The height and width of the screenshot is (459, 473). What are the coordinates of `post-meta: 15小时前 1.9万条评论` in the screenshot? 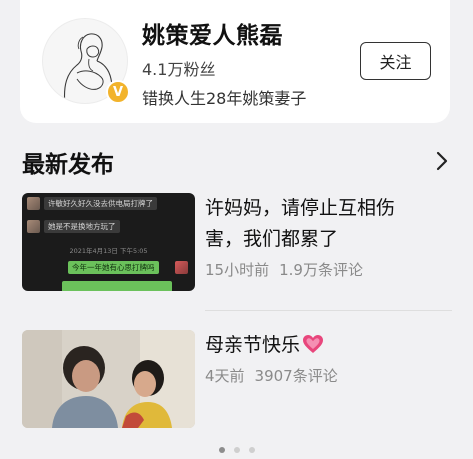 It's located at (284, 269).